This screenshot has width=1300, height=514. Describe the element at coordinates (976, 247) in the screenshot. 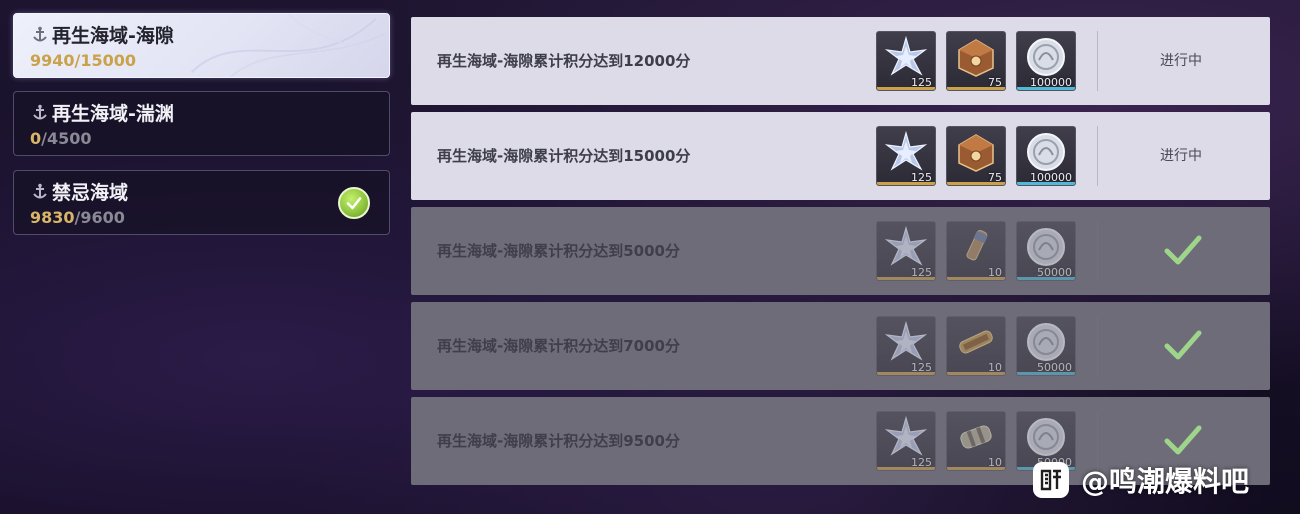

I see `tool-item-icon` at that location.